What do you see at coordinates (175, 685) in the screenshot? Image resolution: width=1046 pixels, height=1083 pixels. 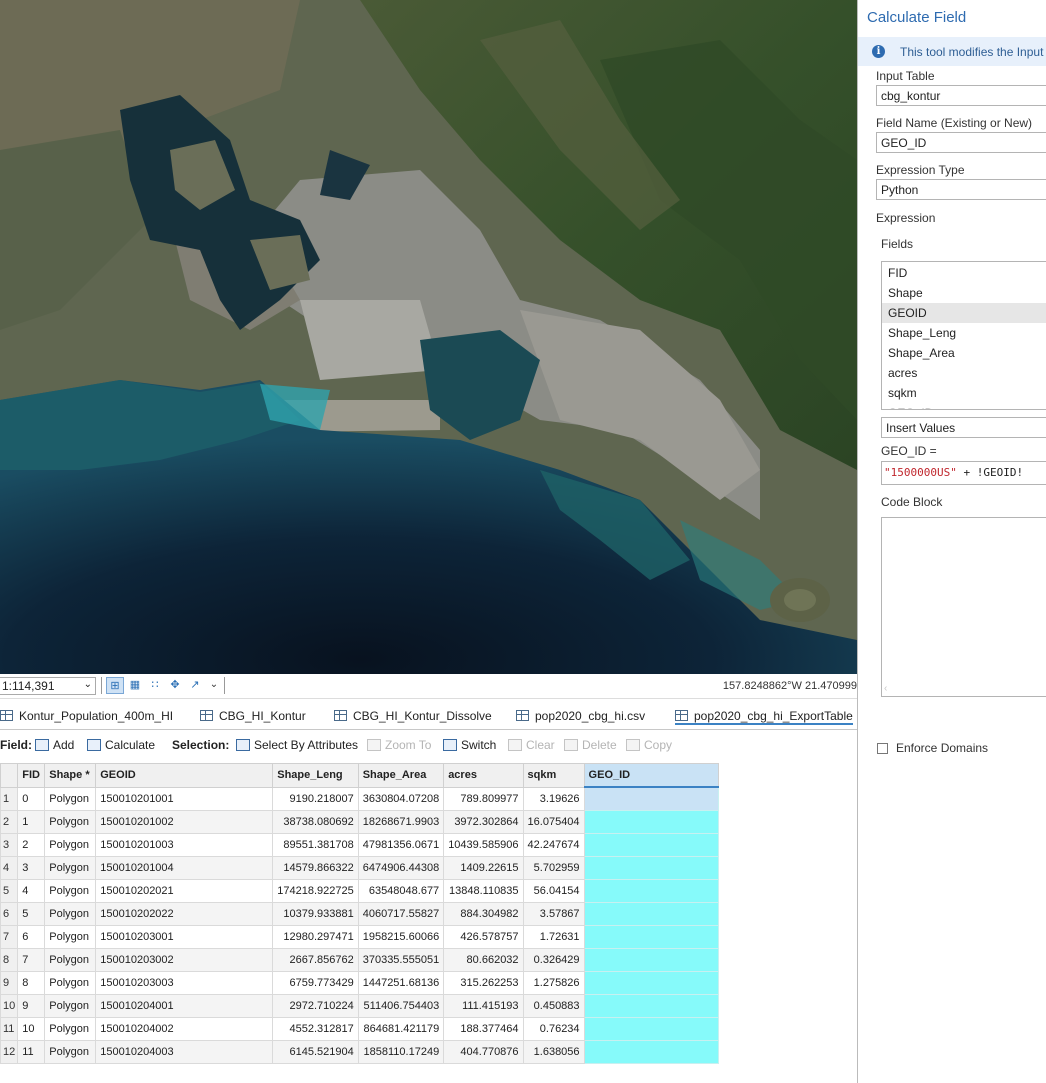 I see `snapping-icon: ✥` at bounding box center [175, 685].